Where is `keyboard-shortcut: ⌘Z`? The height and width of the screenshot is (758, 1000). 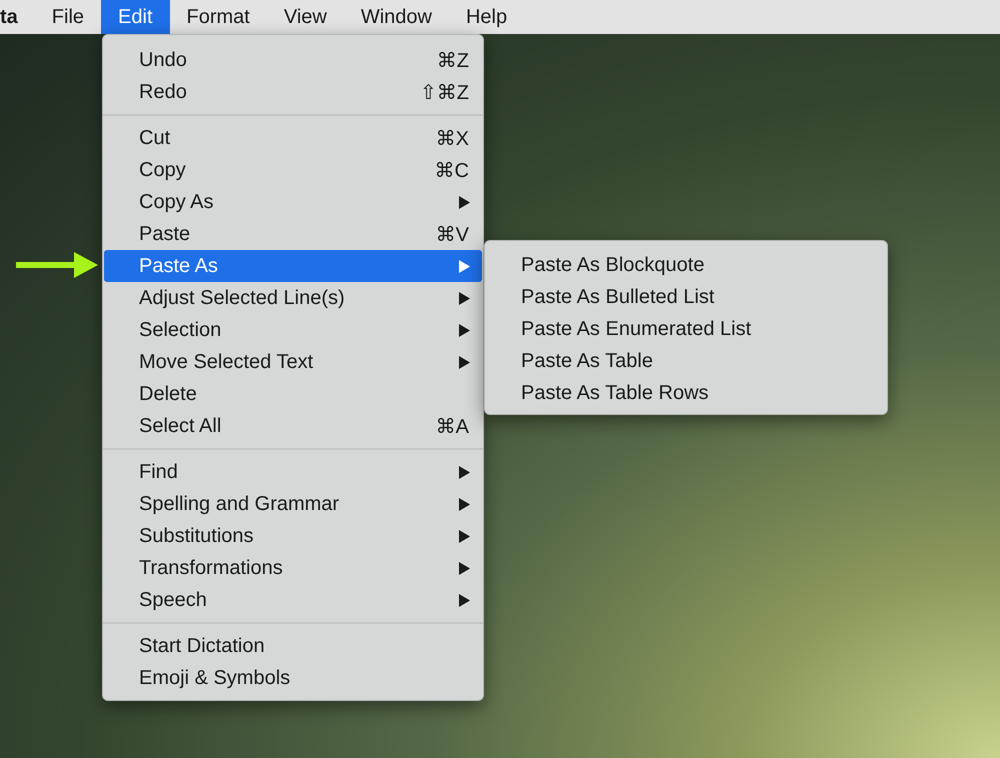
keyboard-shortcut: ⌘Z is located at coordinates (452, 60).